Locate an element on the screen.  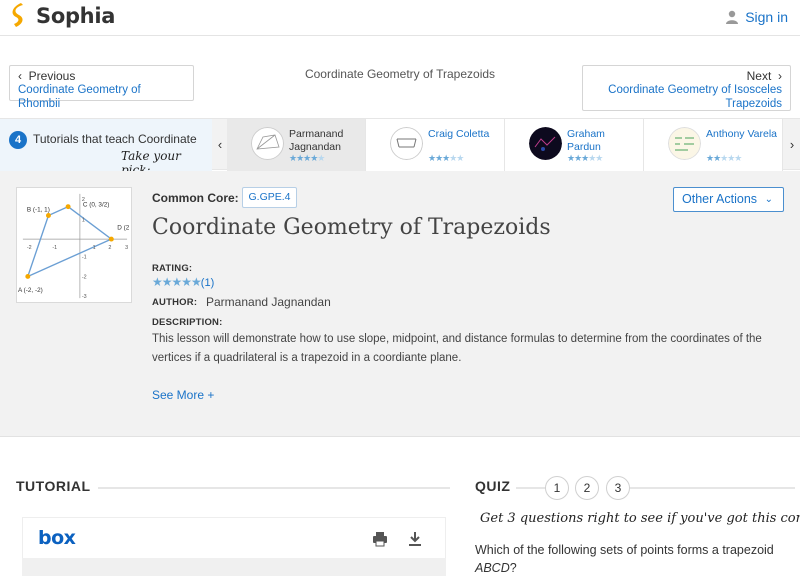
description-label: DESCRIPTION: is located at coordinates (187, 322).